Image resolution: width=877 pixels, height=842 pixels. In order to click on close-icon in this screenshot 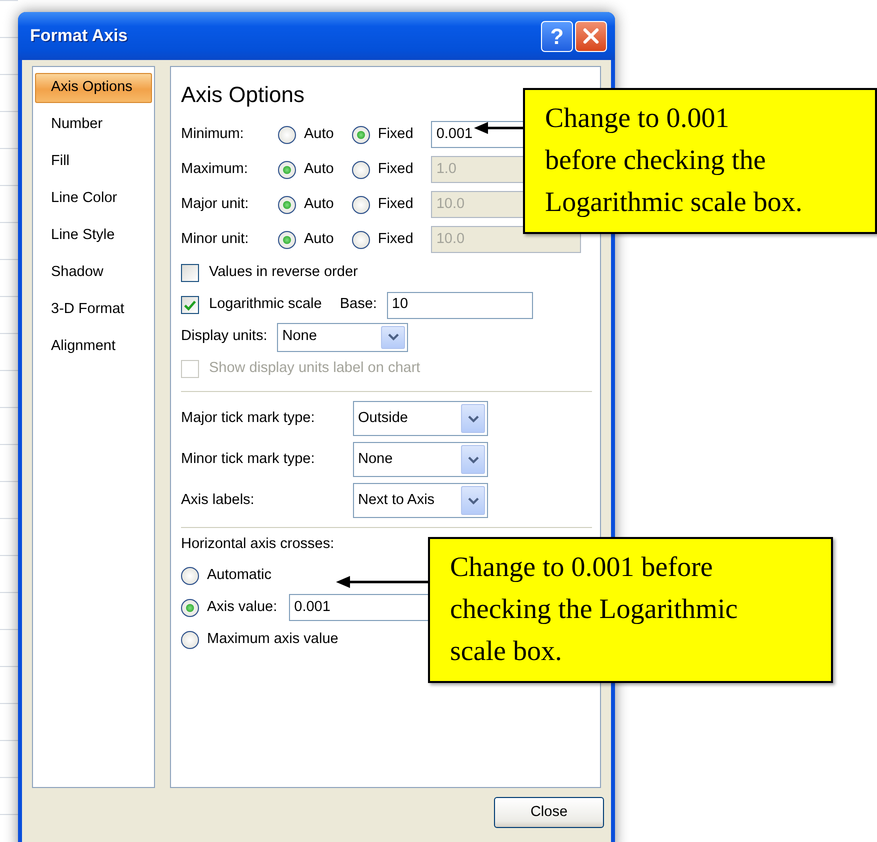, I will do `click(591, 36)`.